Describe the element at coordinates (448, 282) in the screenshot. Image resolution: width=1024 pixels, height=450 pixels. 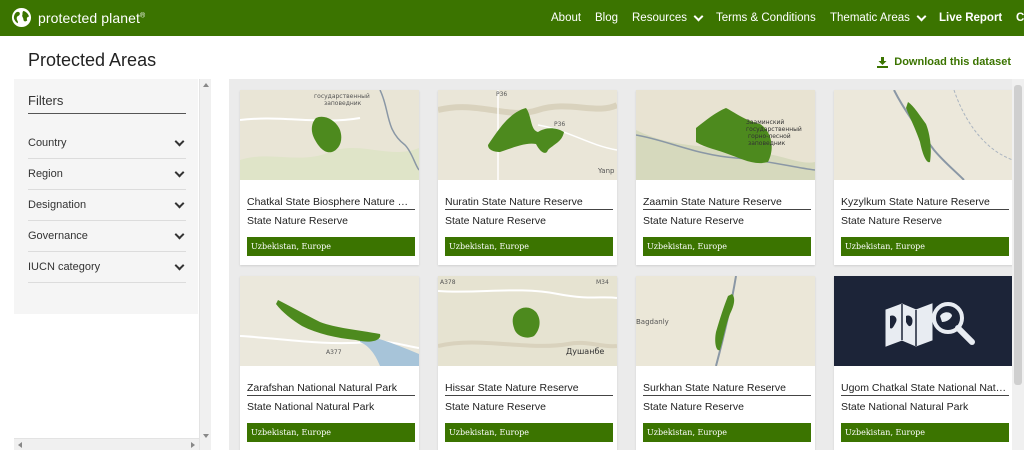
I see `map-label: A378` at that location.